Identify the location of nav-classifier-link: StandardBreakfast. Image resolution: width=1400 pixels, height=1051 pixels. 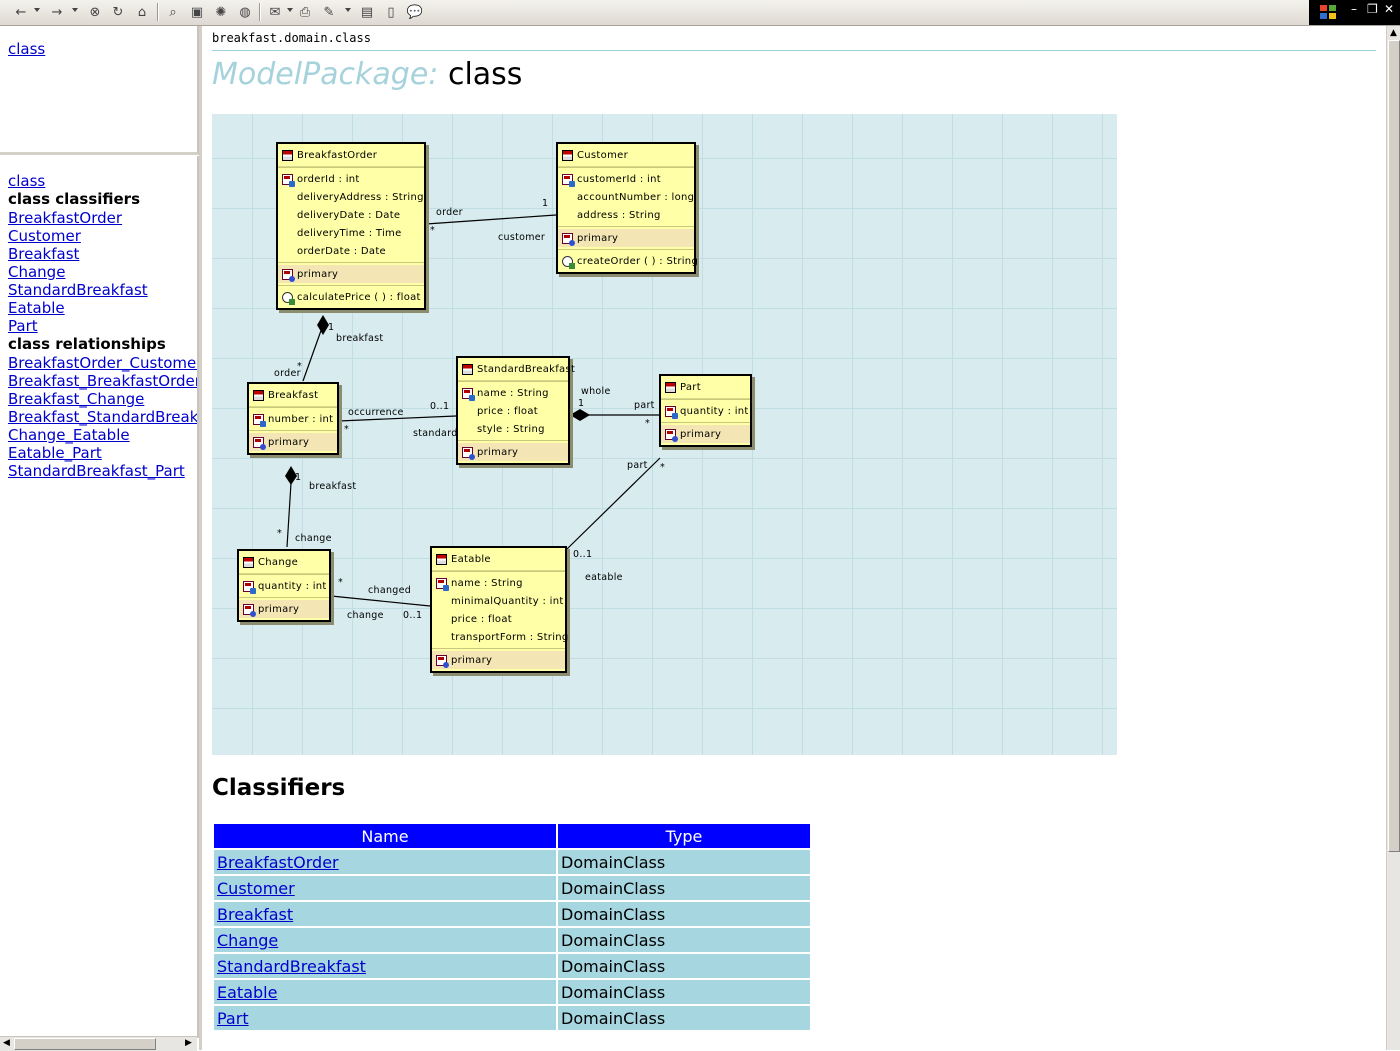
(78, 290).